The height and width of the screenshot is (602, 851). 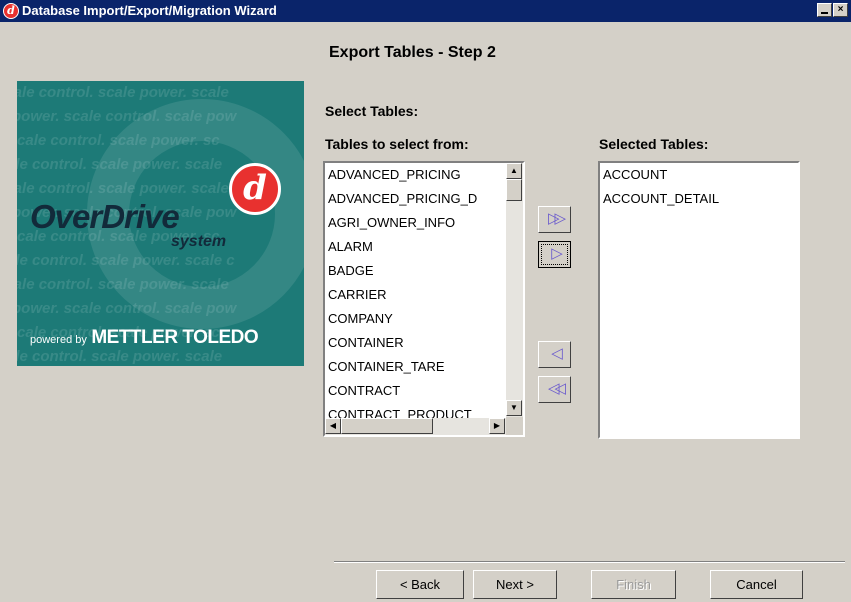 What do you see at coordinates (366, 343) in the screenshot?
I see `list-item: CONTAINER` at bounding box center [366, 343].